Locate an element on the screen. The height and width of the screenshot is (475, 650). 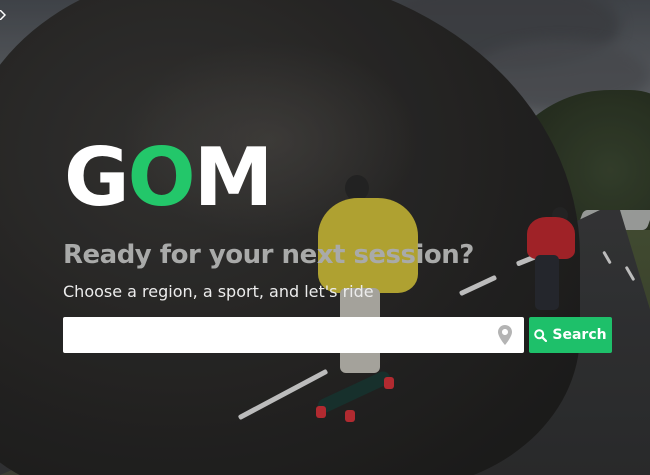
hero-subline: Choose a region, a sport, and let's ride is located at coordinates (218, 291).